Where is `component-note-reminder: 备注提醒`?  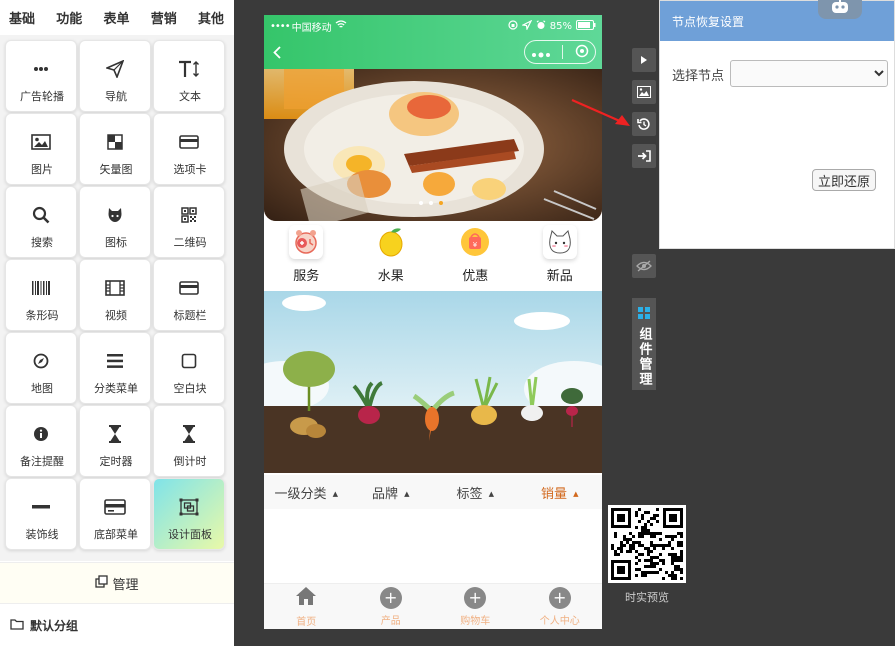 component-note-reminder: 备注提醒 is located at coordinates (41, 441).